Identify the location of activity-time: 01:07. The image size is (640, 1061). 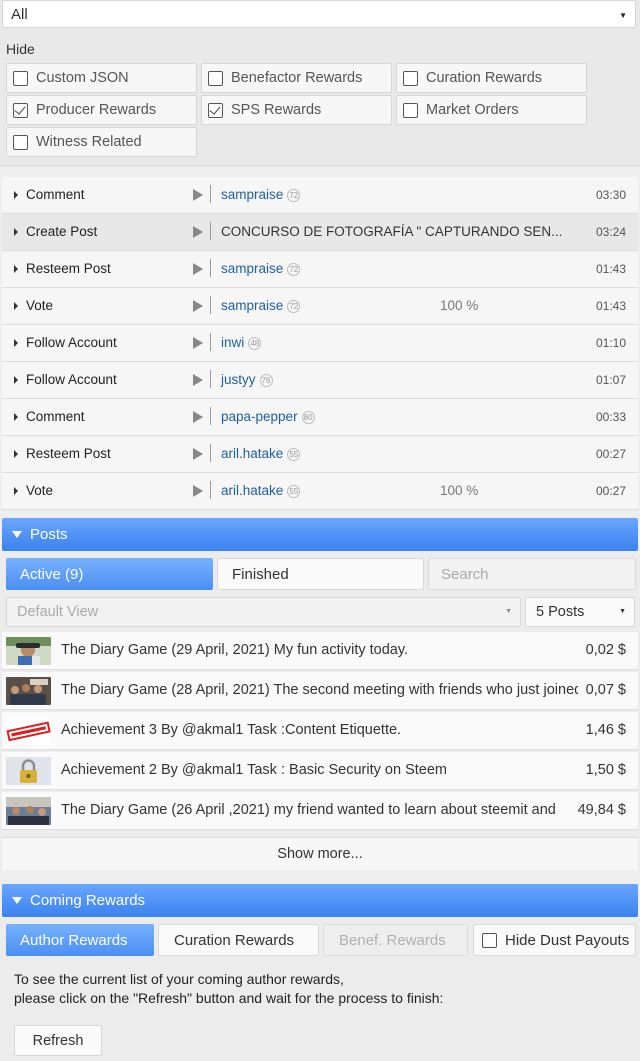
(610, 380).